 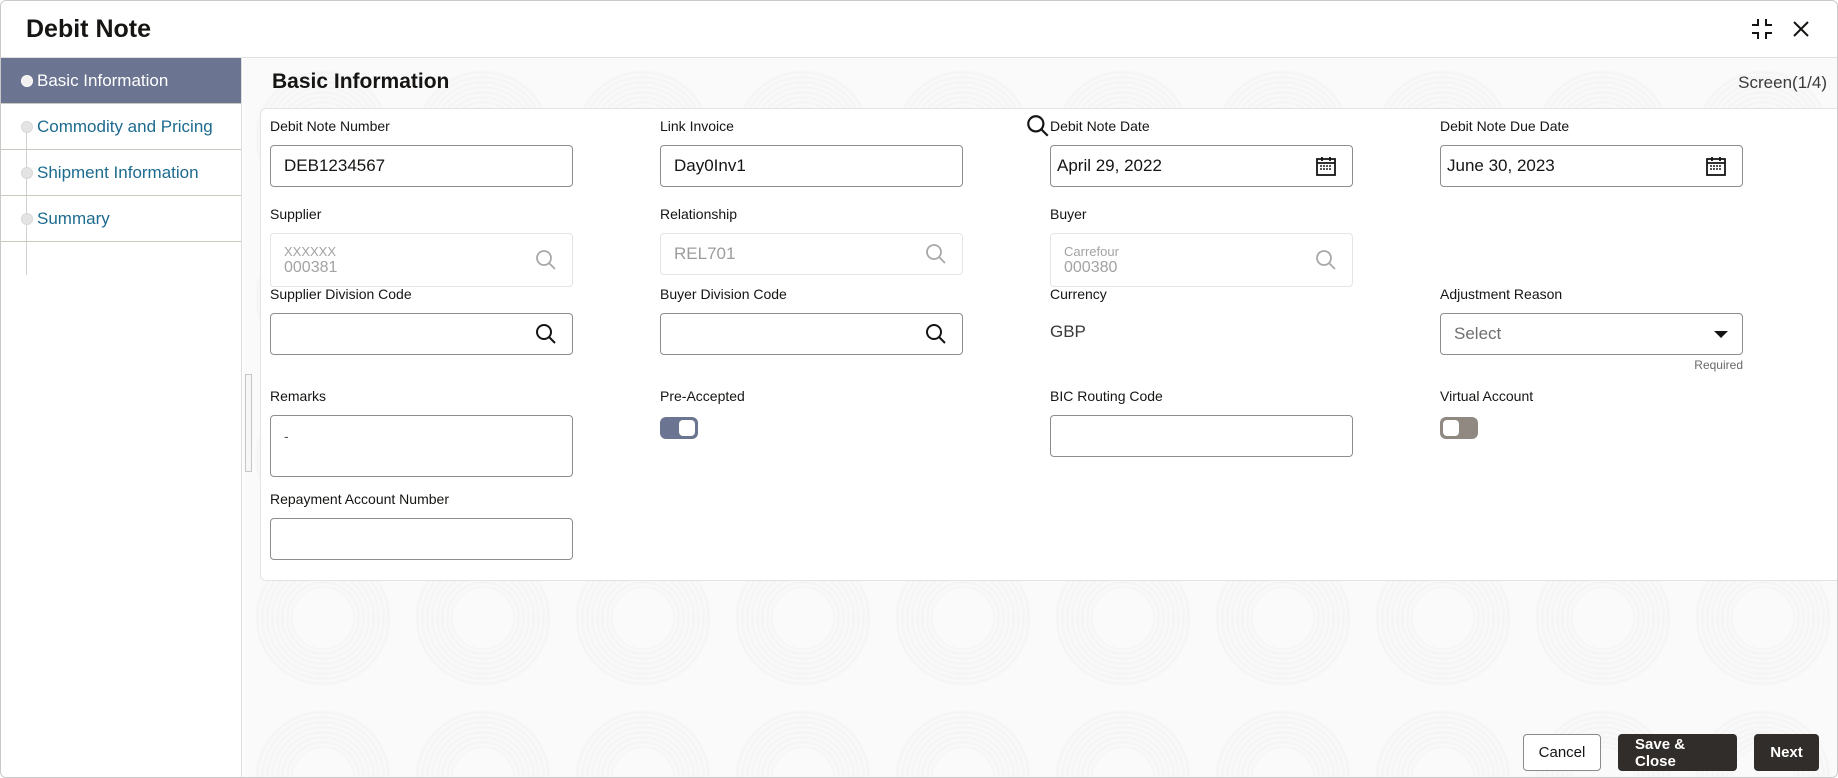 I want to click on field-label: Buyer, so click(x=1068, y=214).